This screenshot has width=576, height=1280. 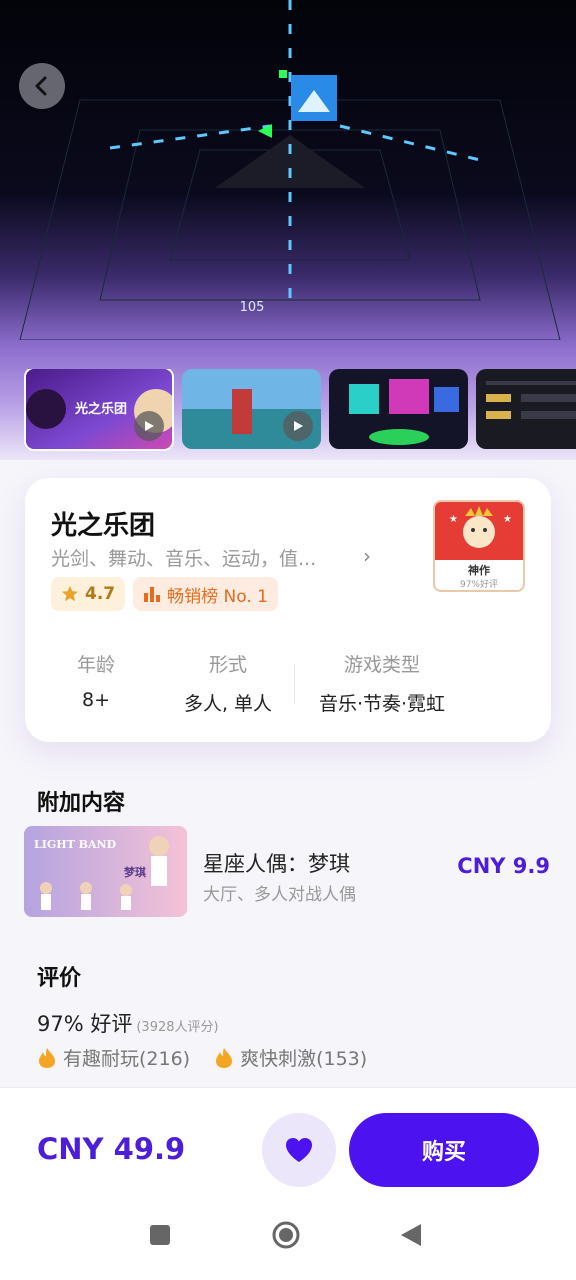 I want to click on dlc-price: CNY 9.9, so click(x=503, y=866).